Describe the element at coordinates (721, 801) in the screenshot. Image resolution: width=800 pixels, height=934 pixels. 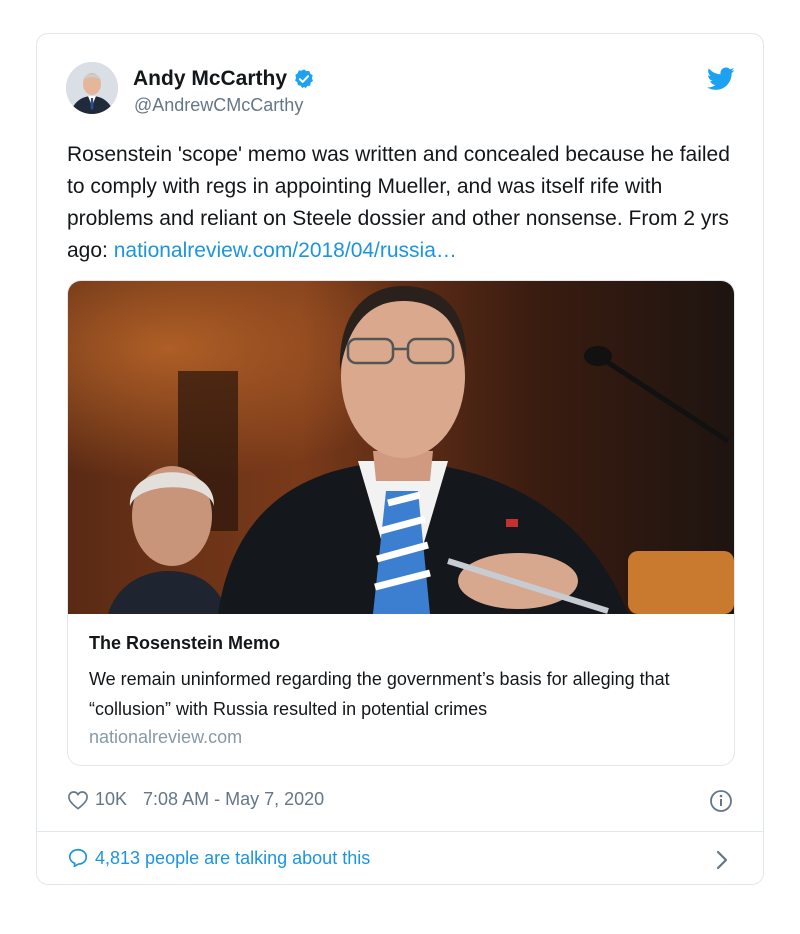
I see `info-icon` at that location.